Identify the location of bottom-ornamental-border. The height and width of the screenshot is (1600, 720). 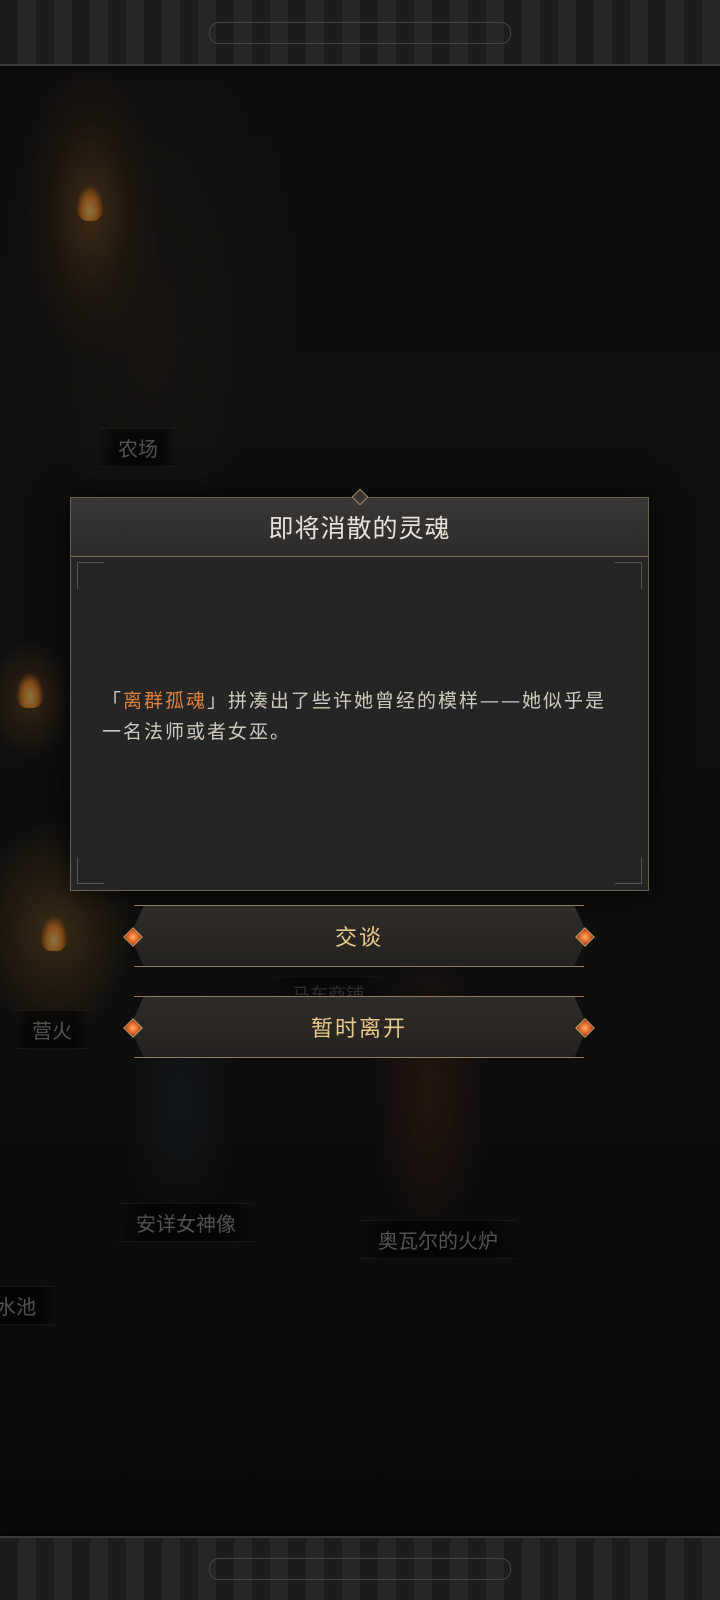
(360, 1568).